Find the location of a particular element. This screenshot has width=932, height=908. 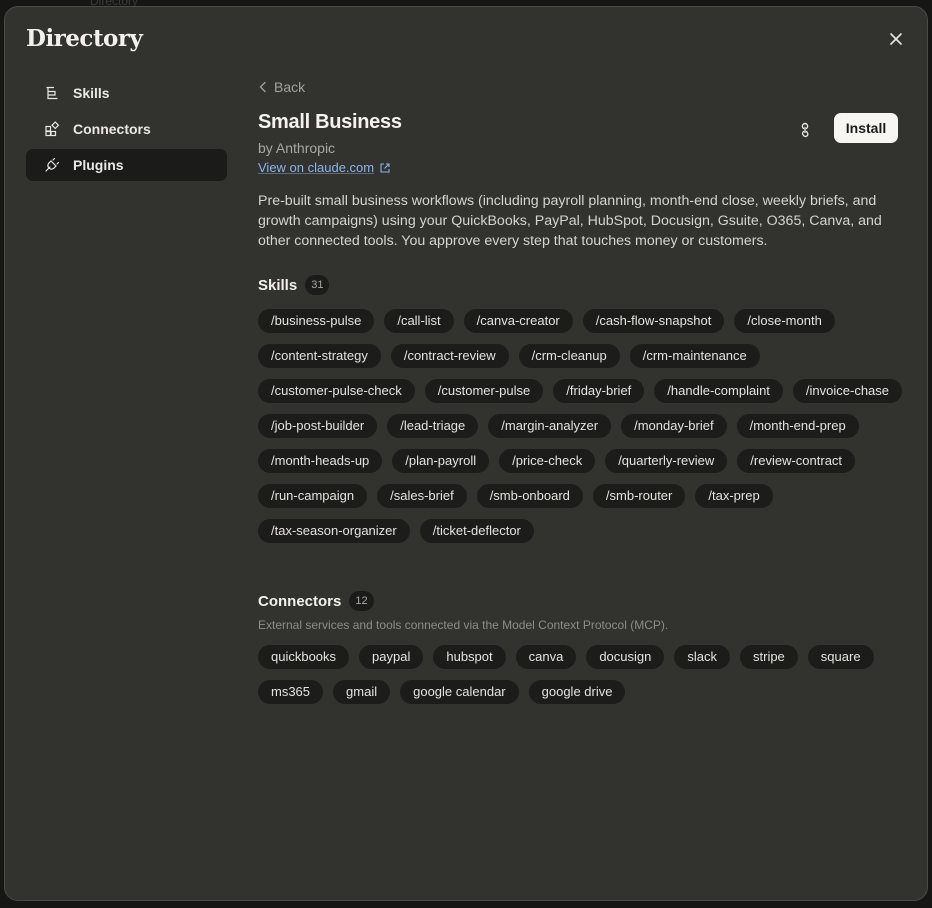

sidebar-item-skills: Skills is located at coordinates (126, 93).